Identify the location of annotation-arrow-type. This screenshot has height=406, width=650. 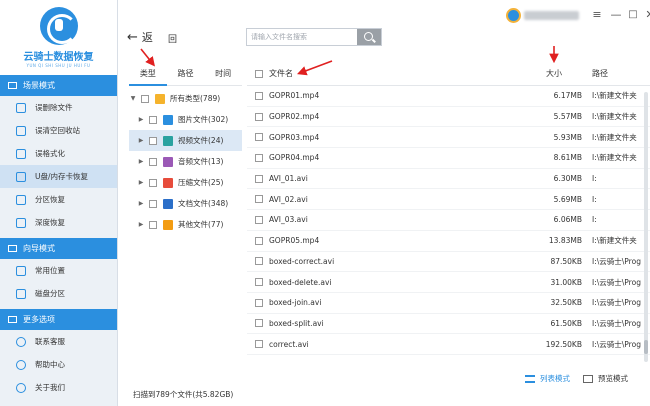
(147, 57).